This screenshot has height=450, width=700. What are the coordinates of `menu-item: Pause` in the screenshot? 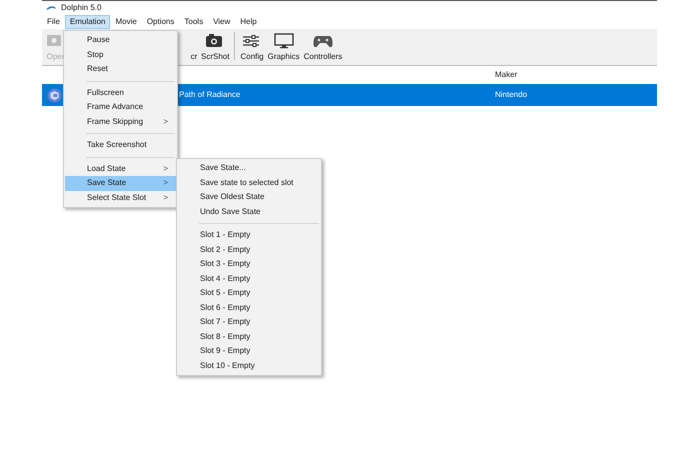 It's located at (120, 40).